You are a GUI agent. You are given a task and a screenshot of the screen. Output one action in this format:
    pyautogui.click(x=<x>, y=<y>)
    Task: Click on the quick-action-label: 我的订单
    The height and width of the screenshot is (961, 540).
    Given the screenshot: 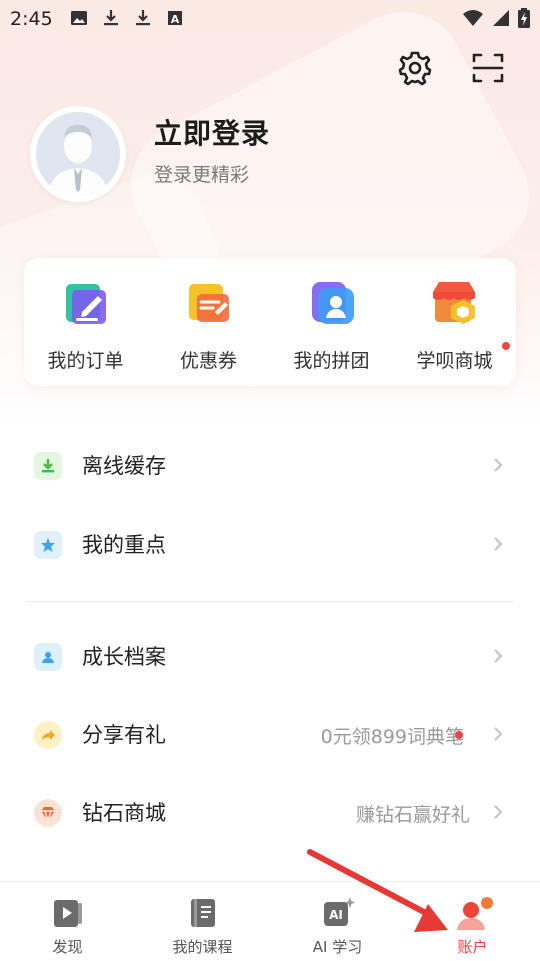 What is the action you would take?
    pyautogui.click(x=85, y=361)
    